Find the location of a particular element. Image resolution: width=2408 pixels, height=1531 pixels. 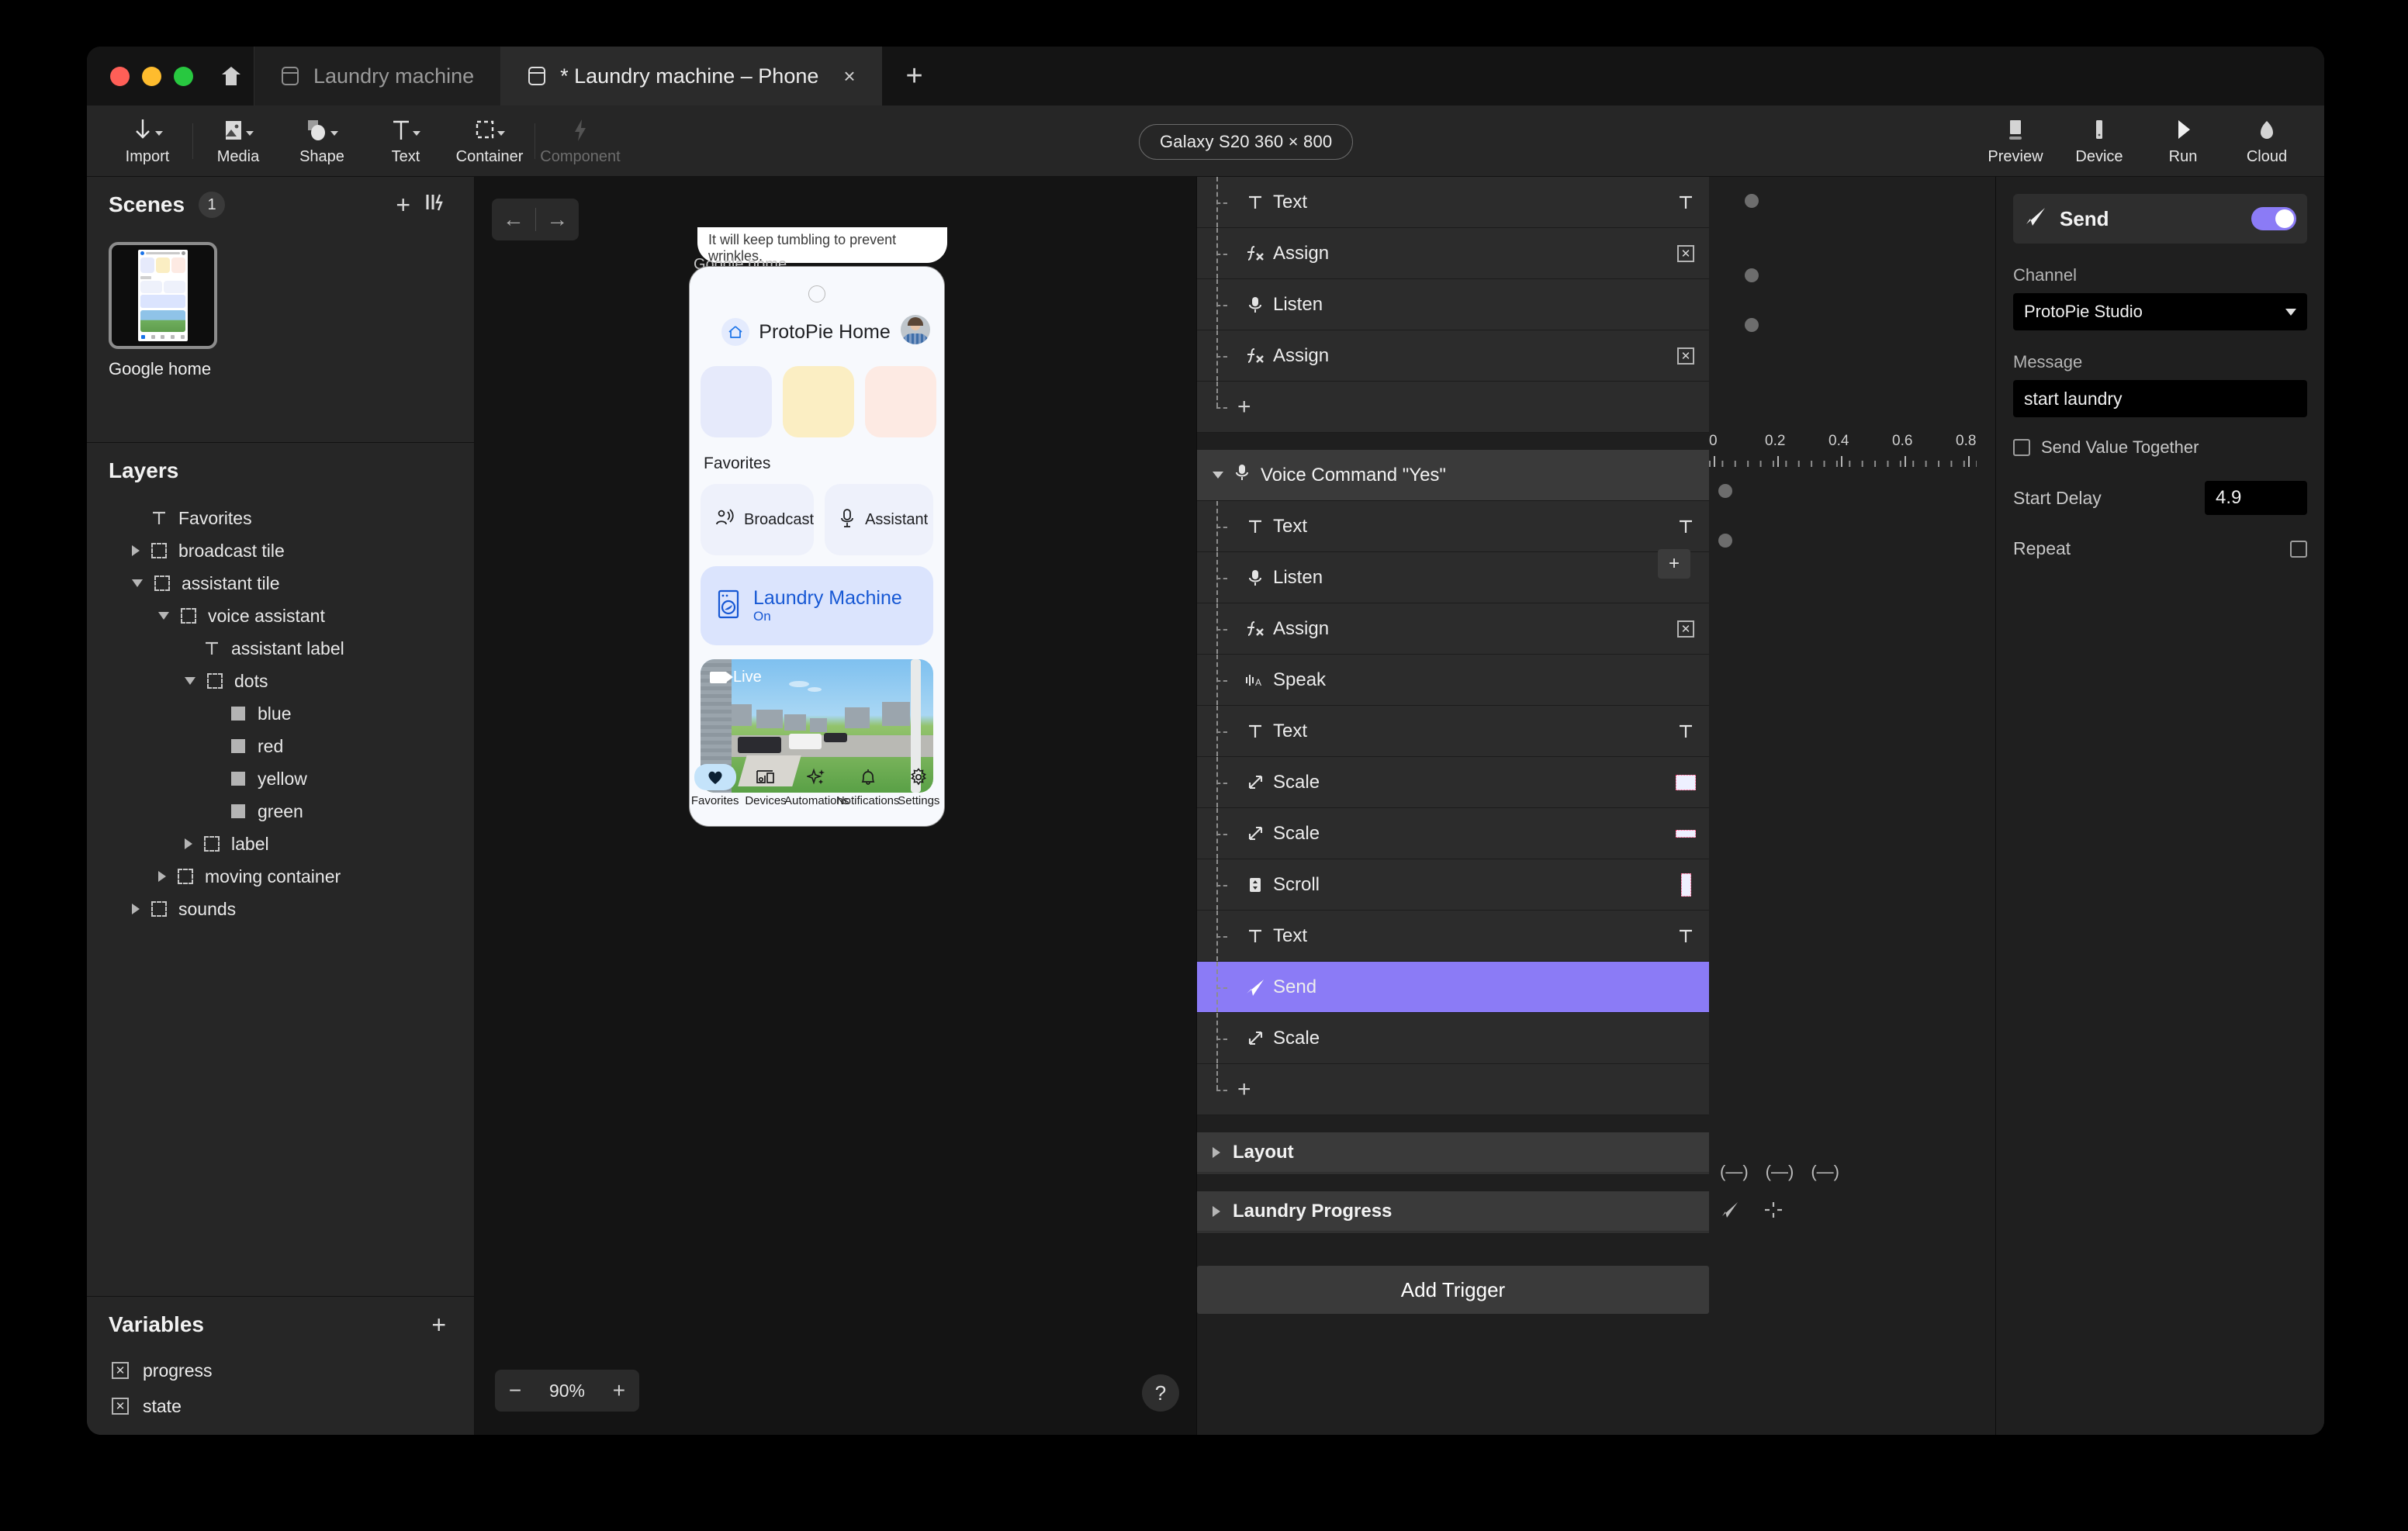

timeline-column: 0 0.2 0.4 0.6 0.8 (—) (—) (—) is located at coordinates (1852, 806).